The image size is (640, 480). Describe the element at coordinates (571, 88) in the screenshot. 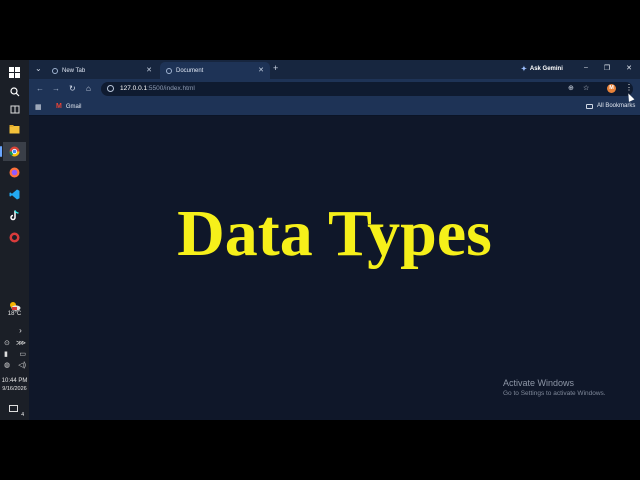

I see `zoom-icon: ⊕` at that location.